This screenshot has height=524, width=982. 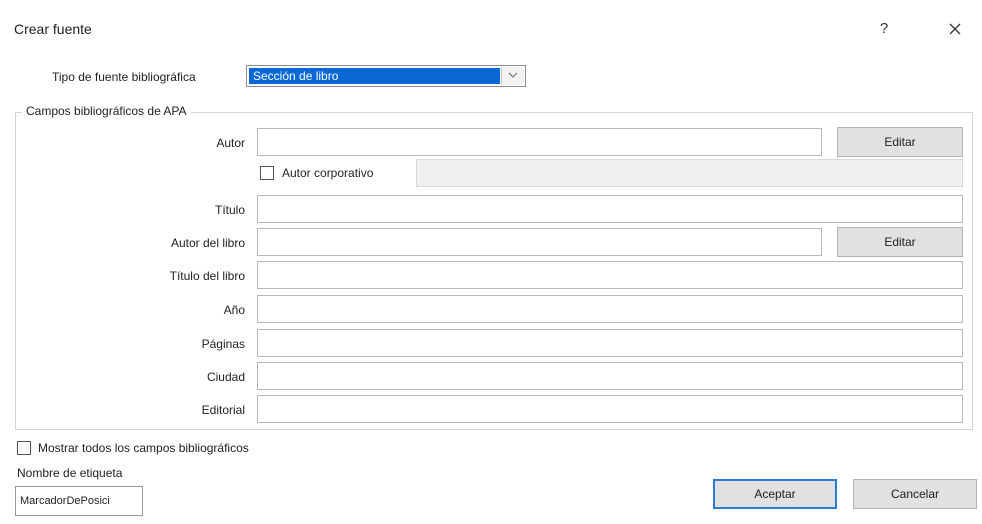 What do you see at coordinates (610, 209) in the screenshot?
I see `titulo-input` at bounding box center [610, 209].